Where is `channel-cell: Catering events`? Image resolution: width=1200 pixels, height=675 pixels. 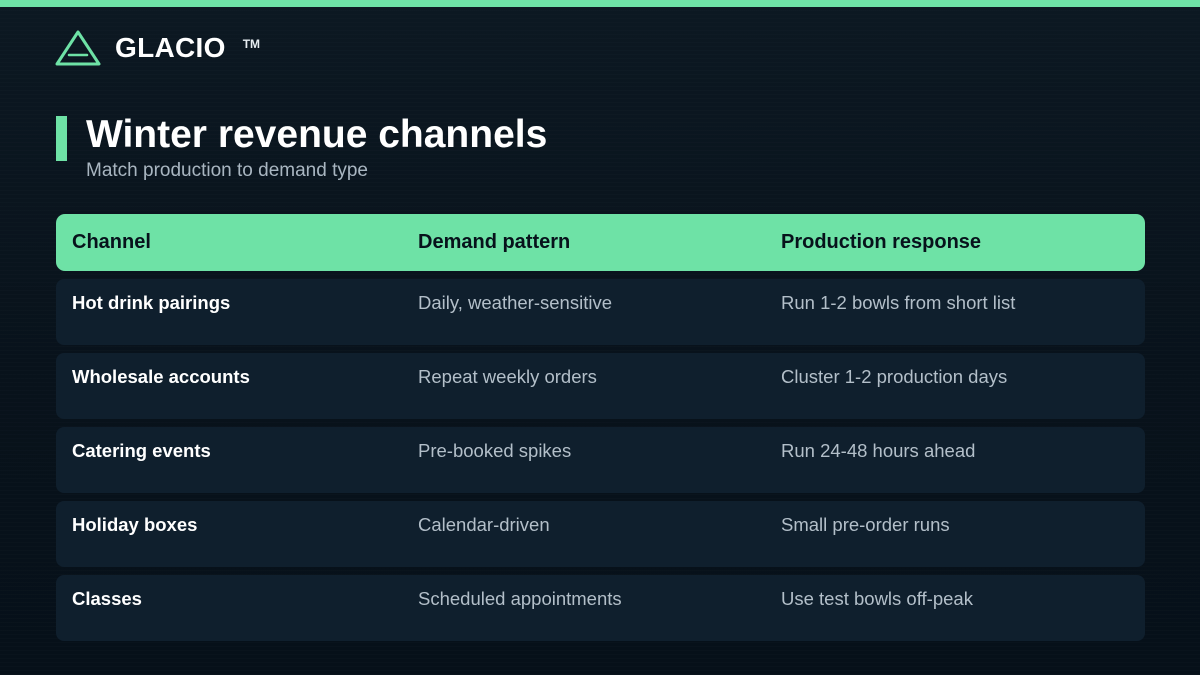
channel-cell: Catering events is located at coordinates (141, 450).